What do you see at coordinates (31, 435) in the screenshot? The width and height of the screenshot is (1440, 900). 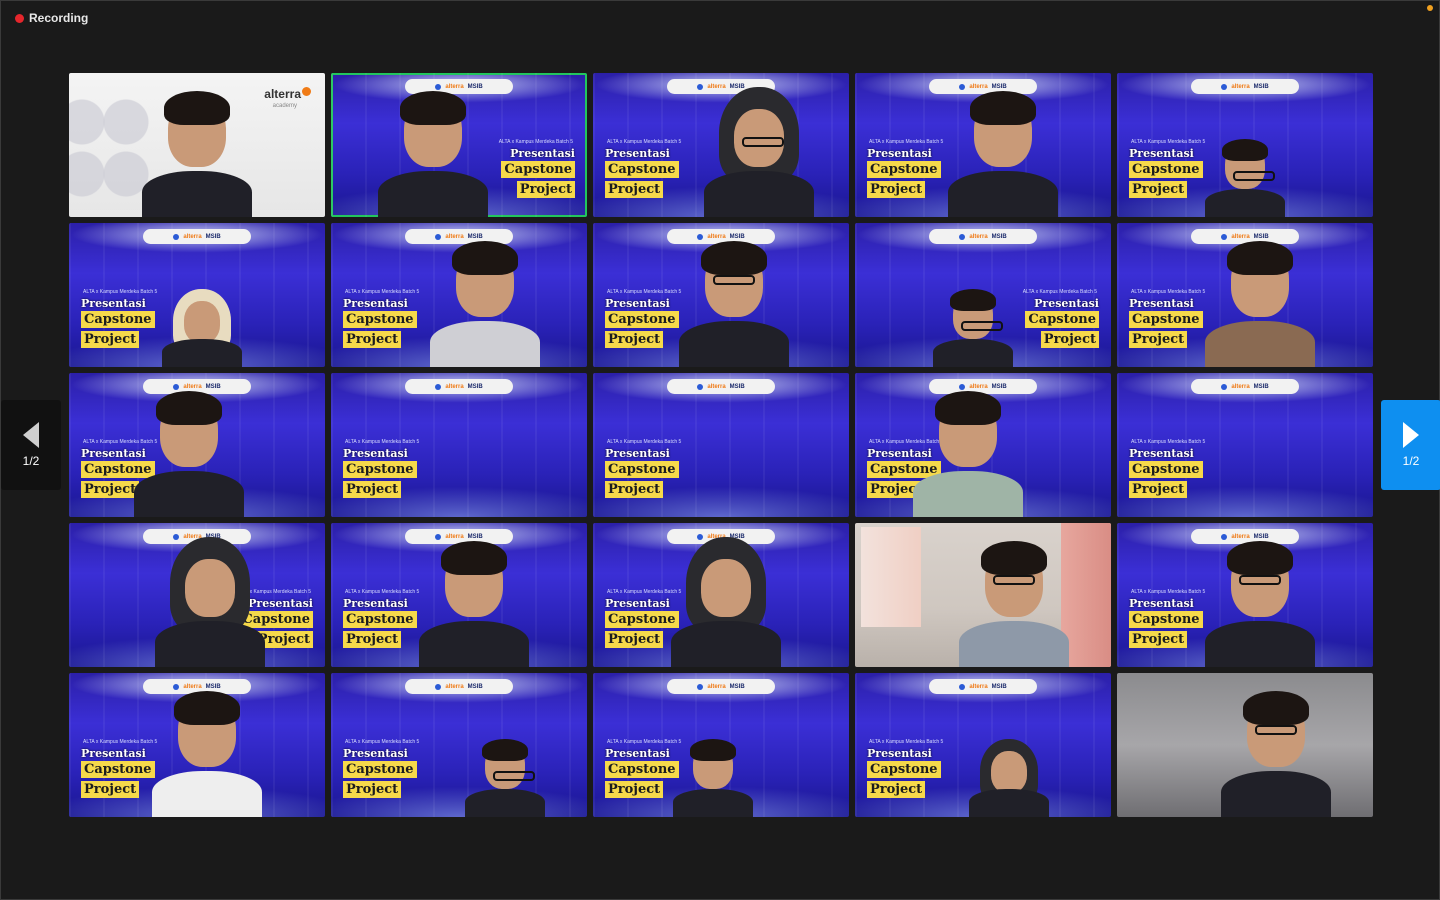 I see `triangle-left-icon` at bounding box center [31, 435].